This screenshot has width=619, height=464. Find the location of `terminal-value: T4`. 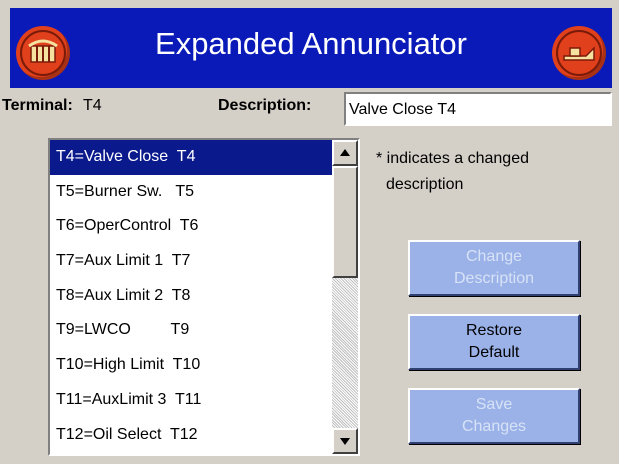

terminal-value: T4 is located at coordinates (92, 105).